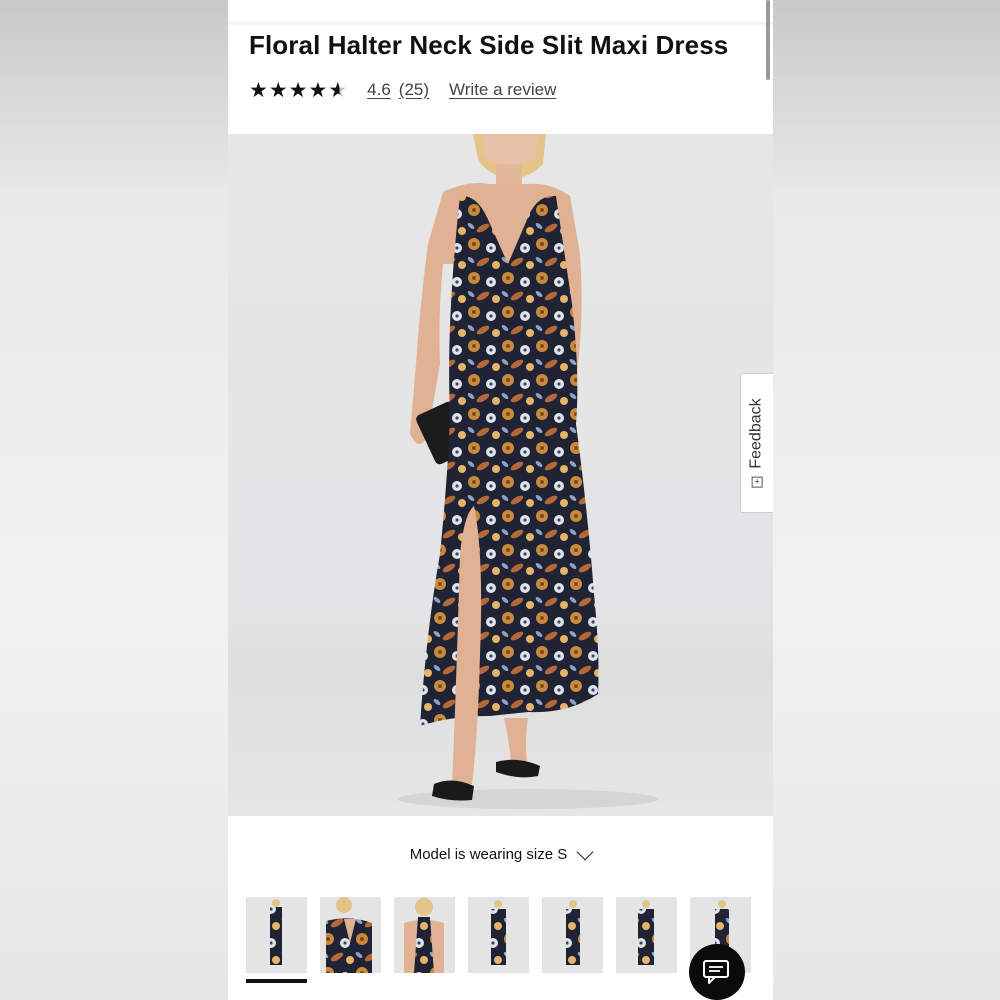 This screenshot has width=1000, height=1000. I want to click on rating-stars: ★ ★ ★ ★ ★, so click(298, 90).